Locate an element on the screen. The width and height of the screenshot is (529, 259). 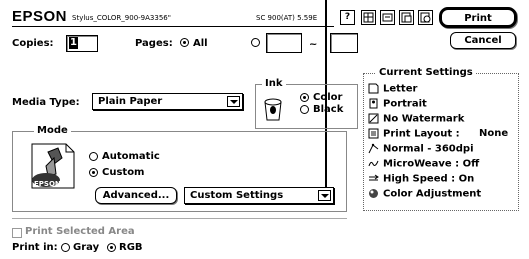
setting-speed-text: High Speed : On is located at coordinates (429, 179).